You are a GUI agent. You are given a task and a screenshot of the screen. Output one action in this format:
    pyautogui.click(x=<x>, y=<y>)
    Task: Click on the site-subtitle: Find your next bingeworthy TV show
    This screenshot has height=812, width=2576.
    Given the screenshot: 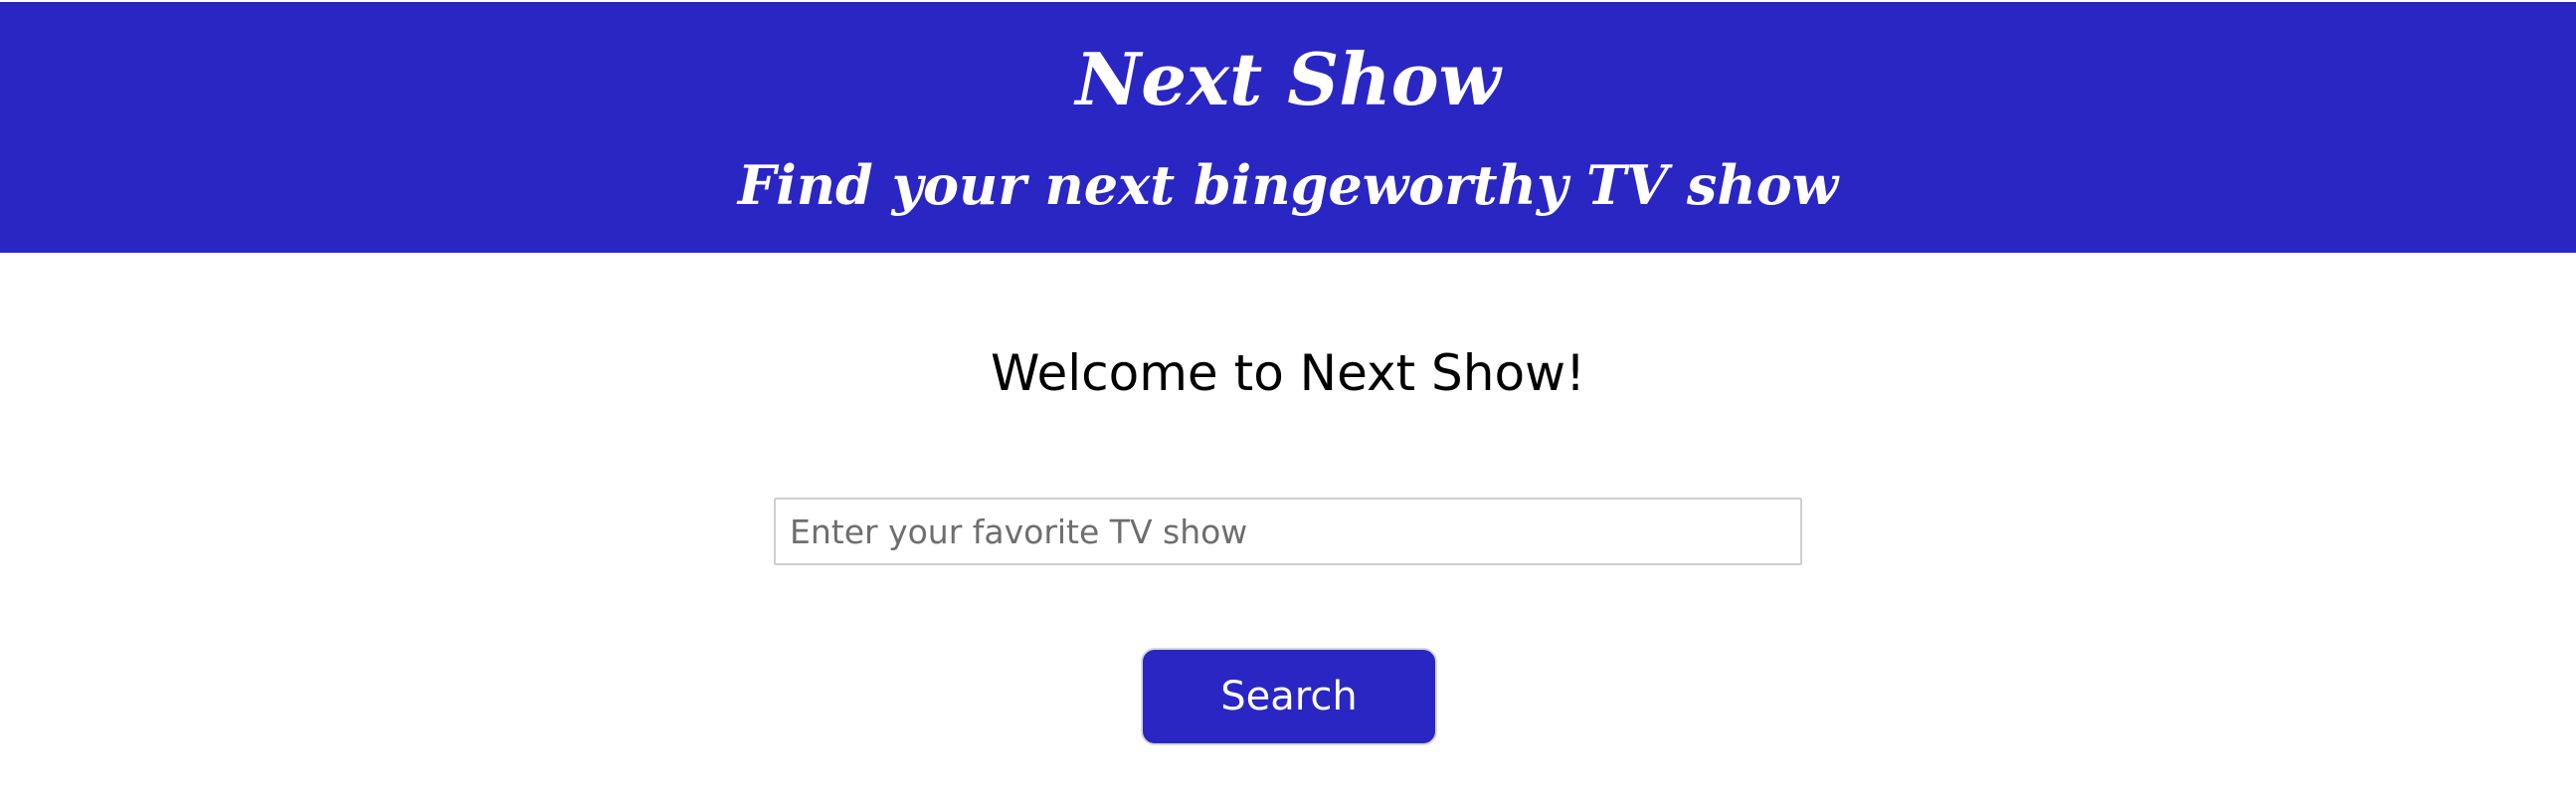 What is the action you would take?
    pyautogui.click(x=1288, y=185)
    